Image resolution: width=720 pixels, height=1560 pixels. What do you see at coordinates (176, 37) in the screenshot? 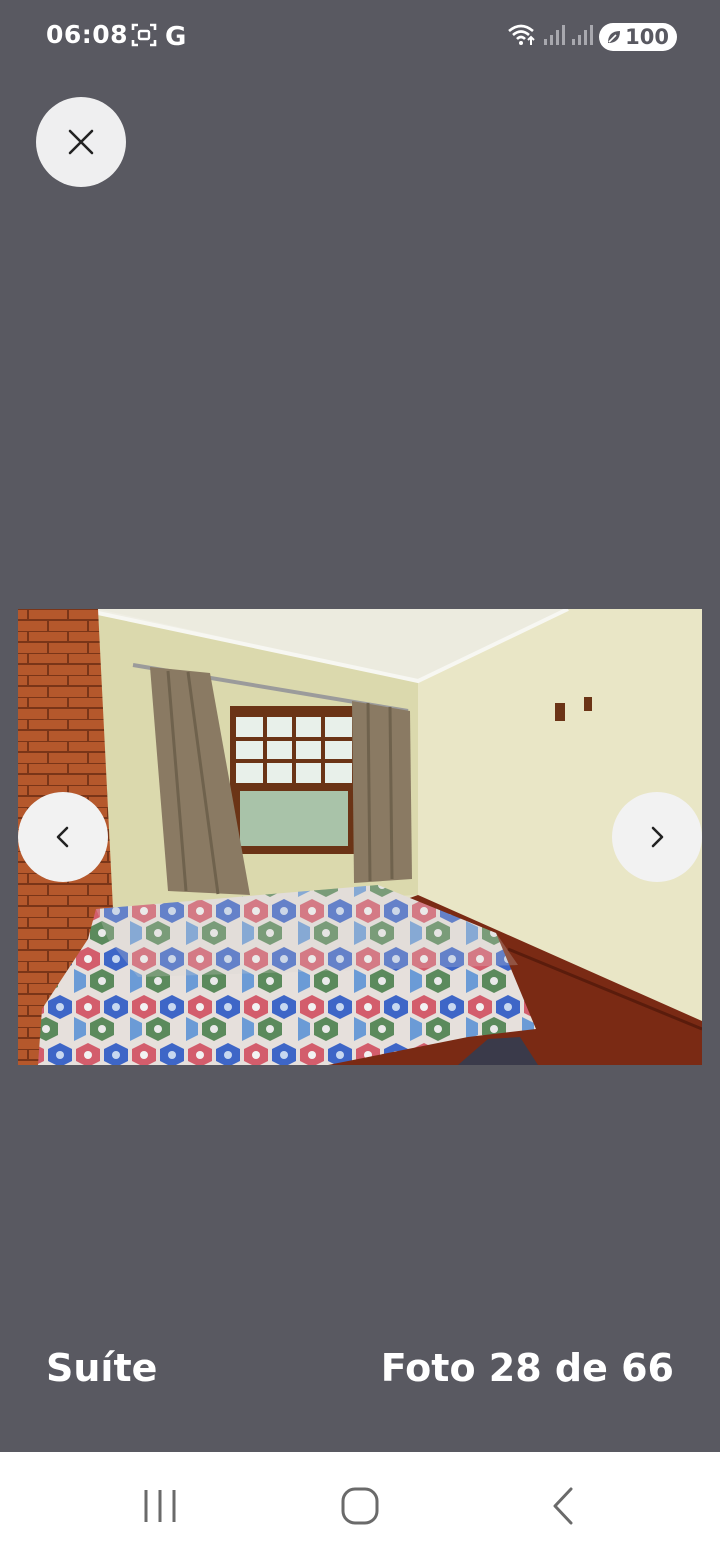
I see `google-icon: G` at bounding box center [176, 37].